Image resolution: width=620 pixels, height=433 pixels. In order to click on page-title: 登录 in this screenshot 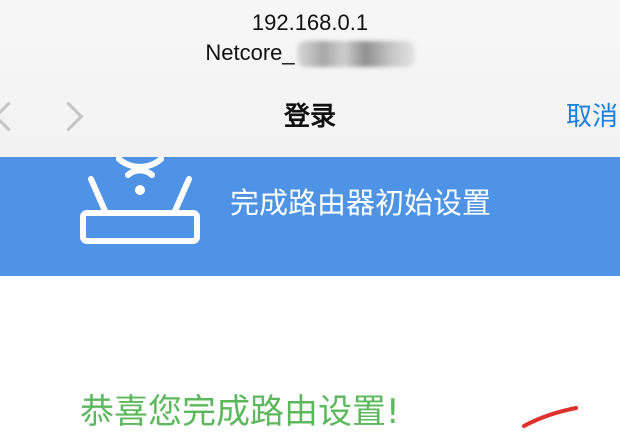, I will do `click(309, 117)`.